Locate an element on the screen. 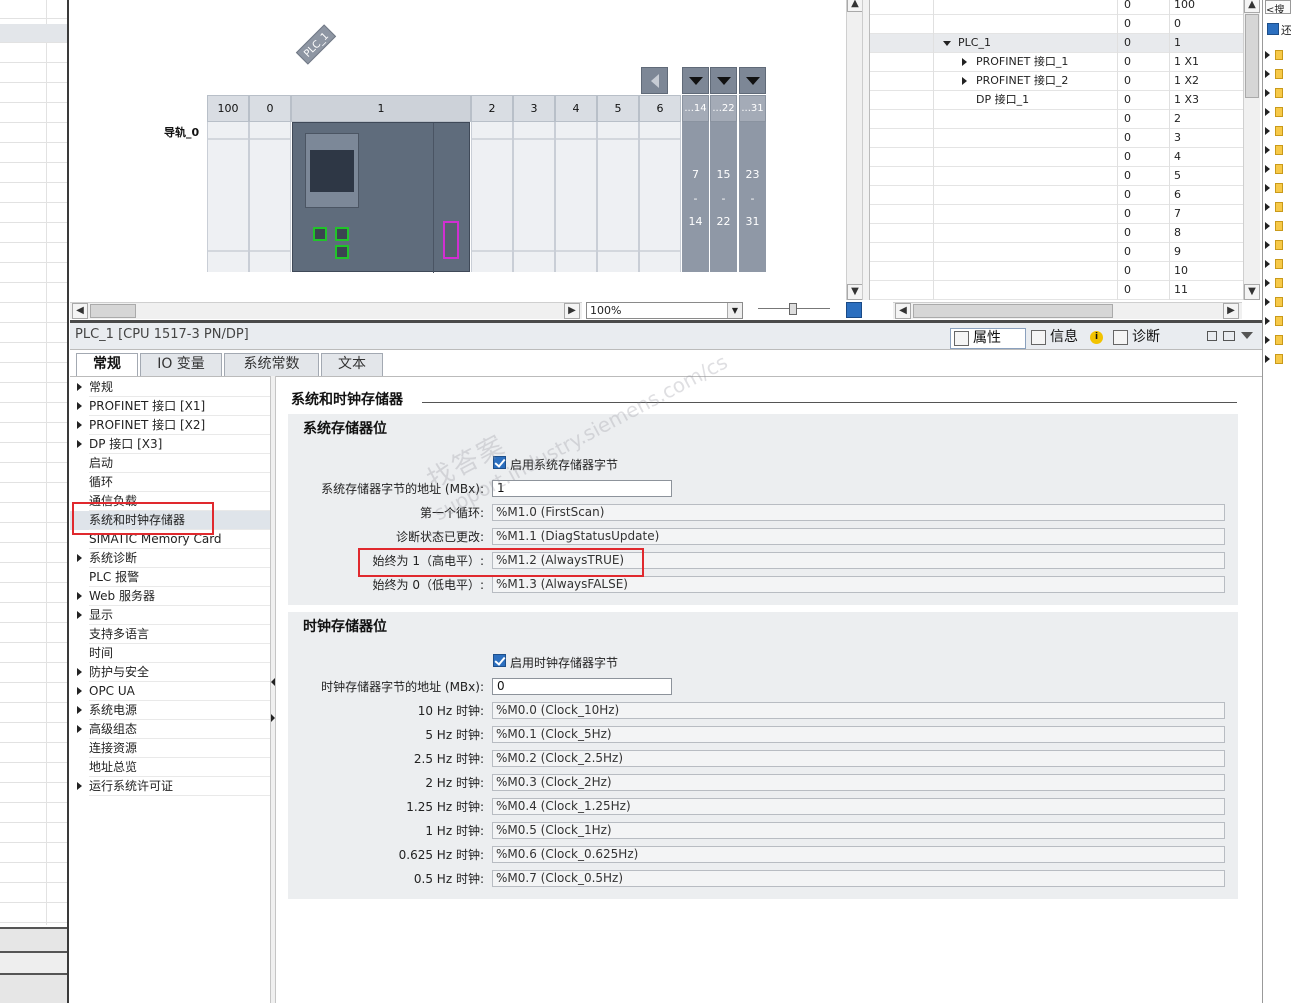  profinet-port-x2-p2 is located at coordinates (342, 252).